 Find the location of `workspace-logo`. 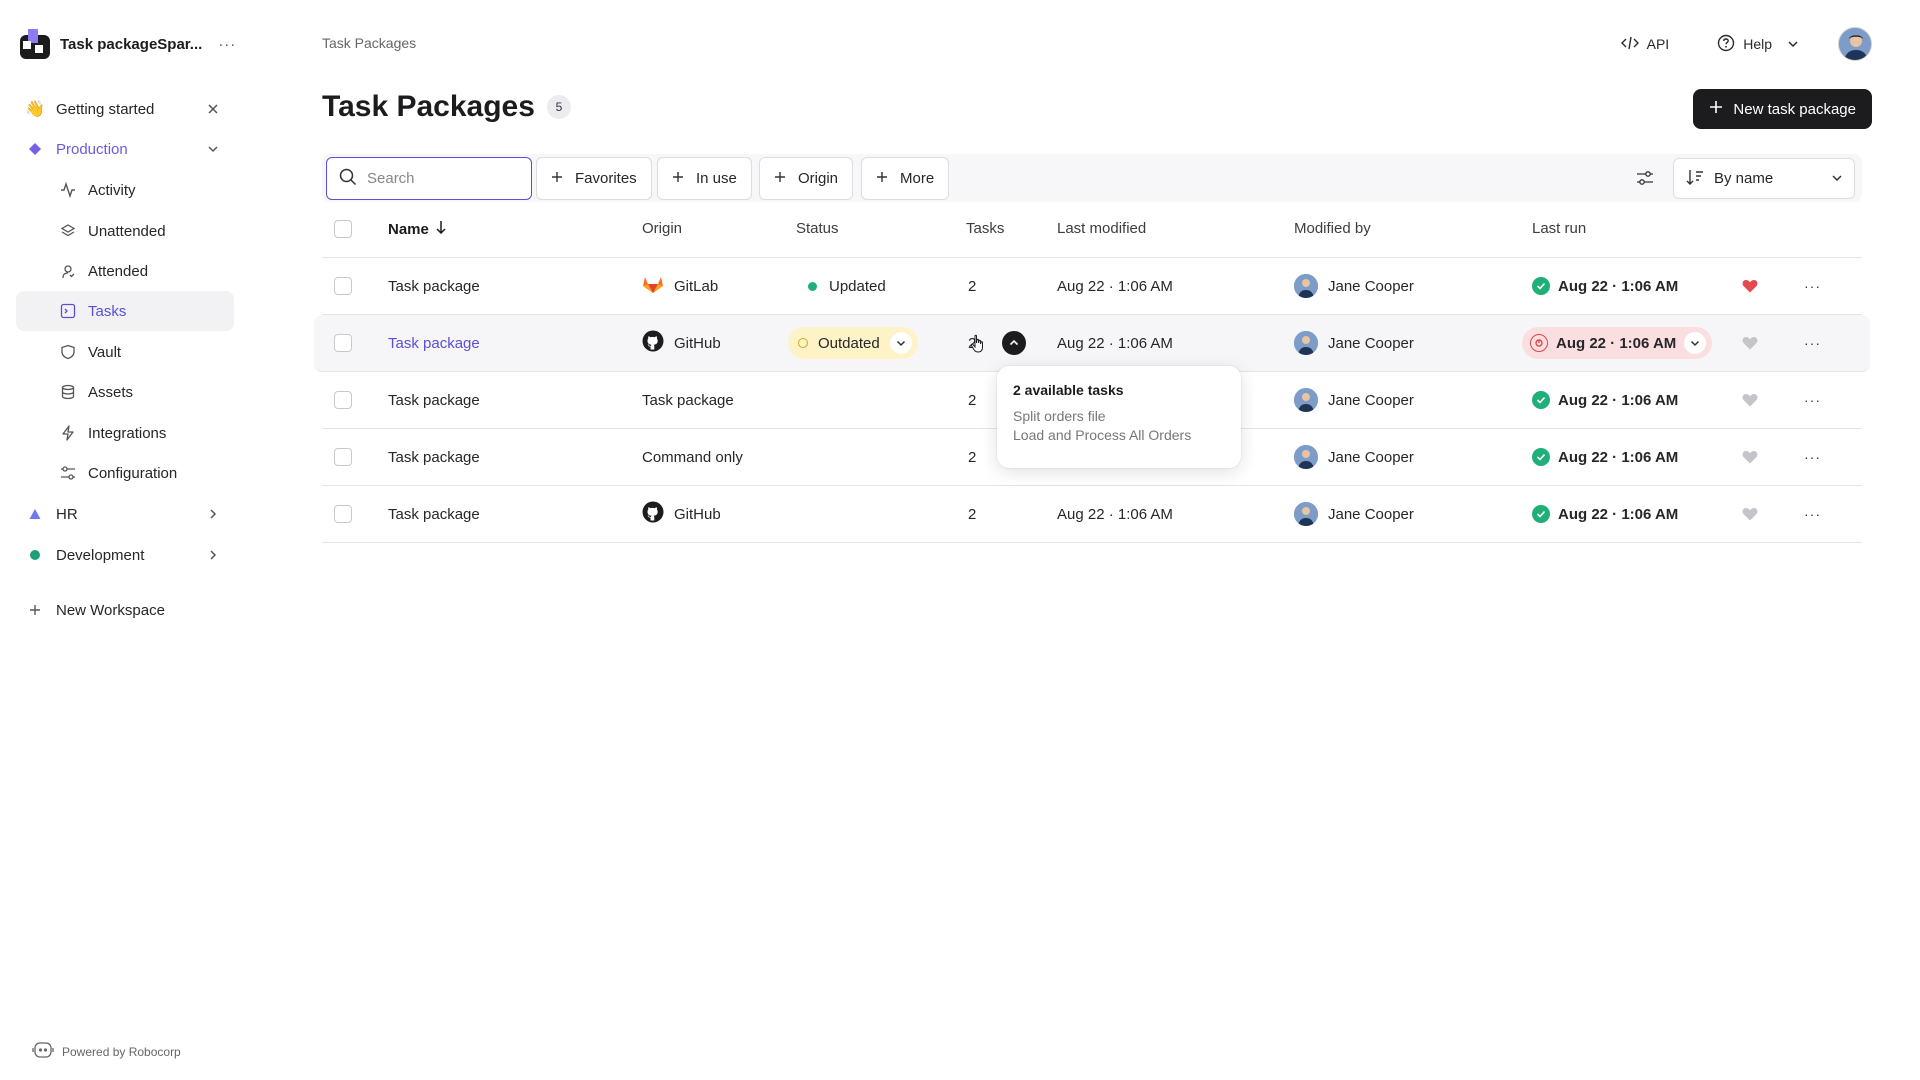

workspace-logo is located at coordinates (35, 44).